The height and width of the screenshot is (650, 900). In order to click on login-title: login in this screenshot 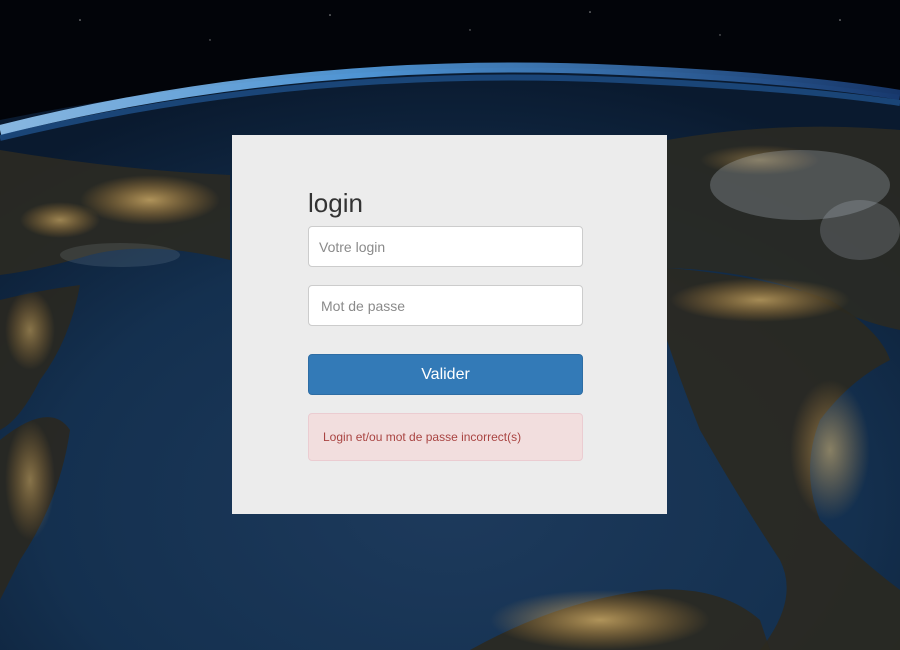, I will do `click(335, 203)`.